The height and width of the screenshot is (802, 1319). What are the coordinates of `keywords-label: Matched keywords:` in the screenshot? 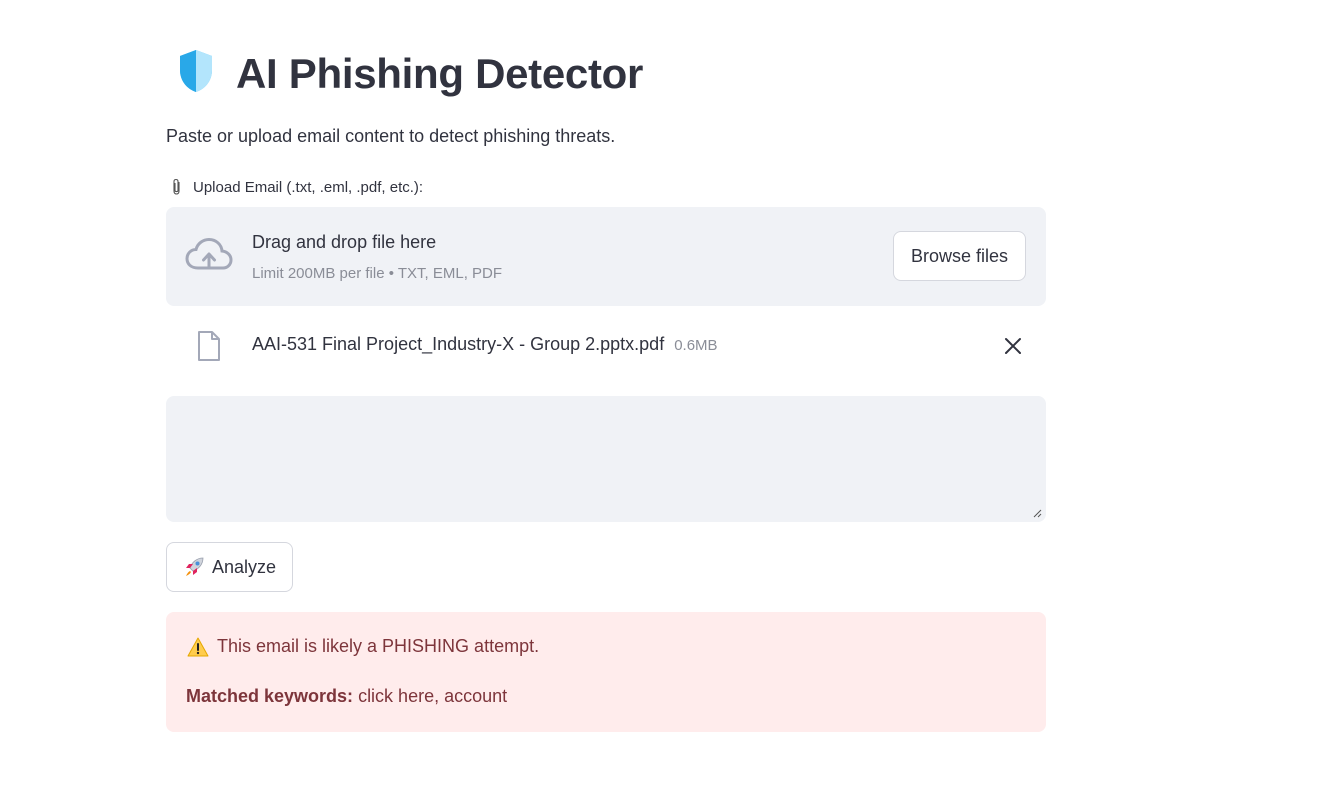 It's located at (270, 696).